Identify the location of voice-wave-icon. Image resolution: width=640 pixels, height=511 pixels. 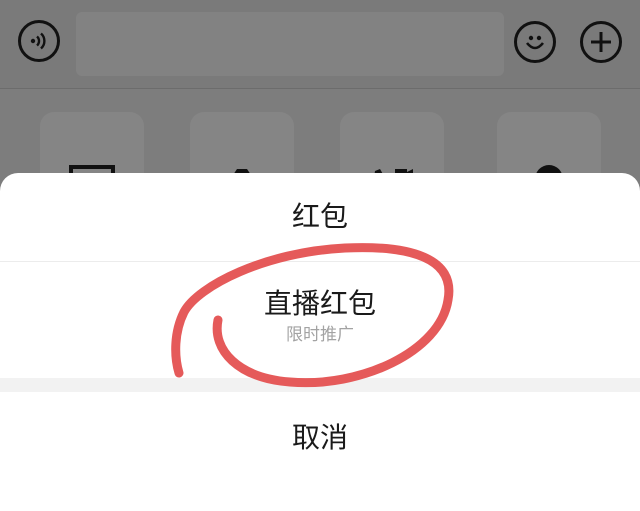
(38, 41).